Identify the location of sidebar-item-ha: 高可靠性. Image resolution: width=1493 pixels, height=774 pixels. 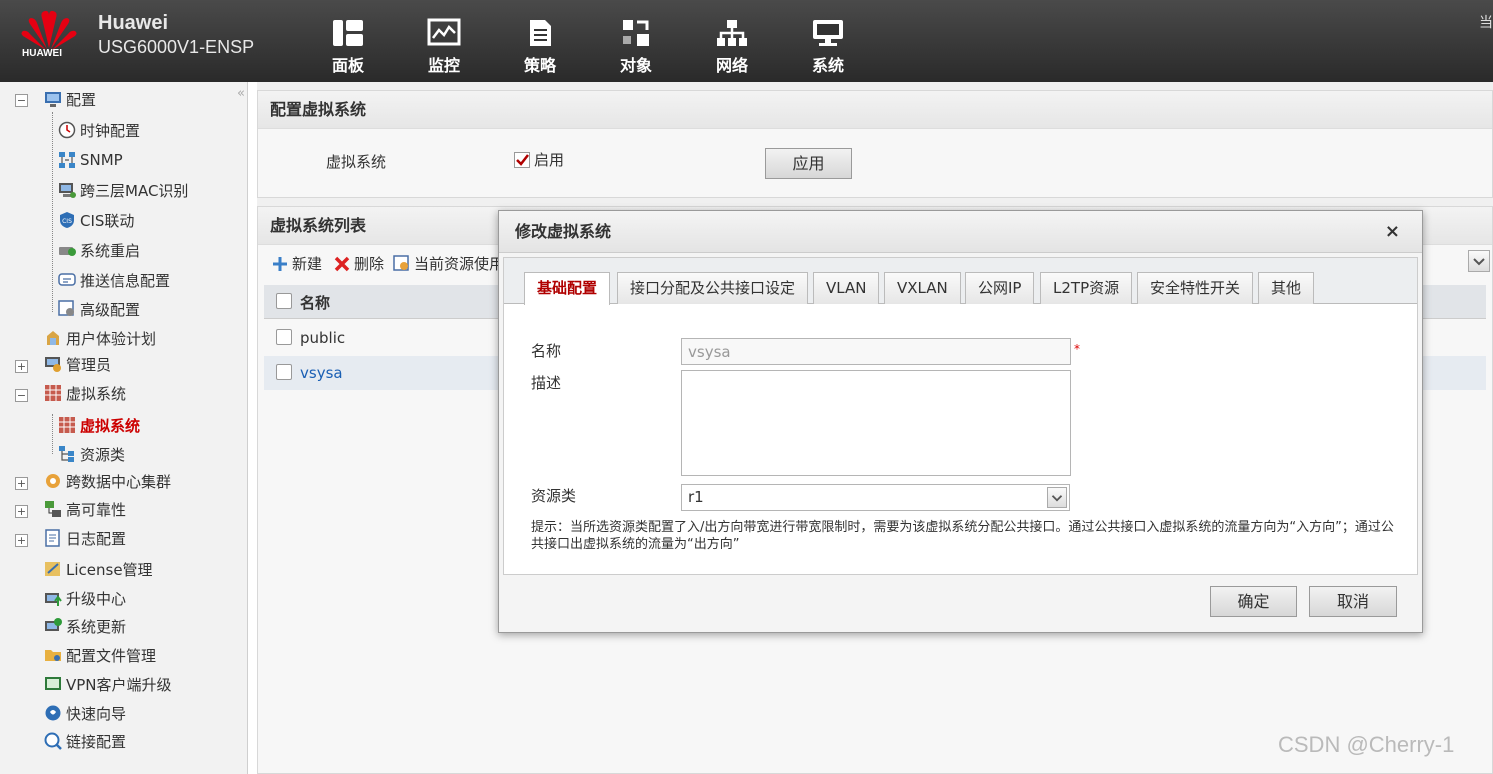
(85, 509).